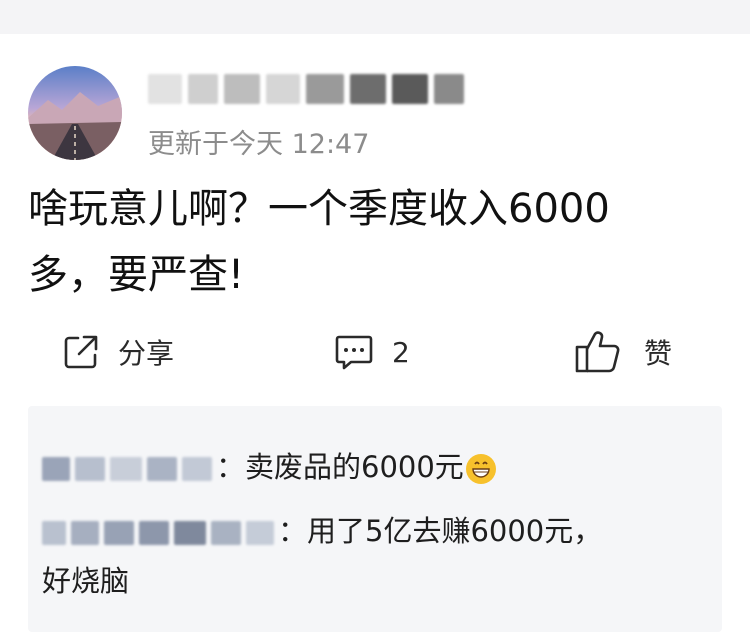 The height and width of the screenshot is (637, 750). I want to click on share-button: 分享, so click(118, 352).